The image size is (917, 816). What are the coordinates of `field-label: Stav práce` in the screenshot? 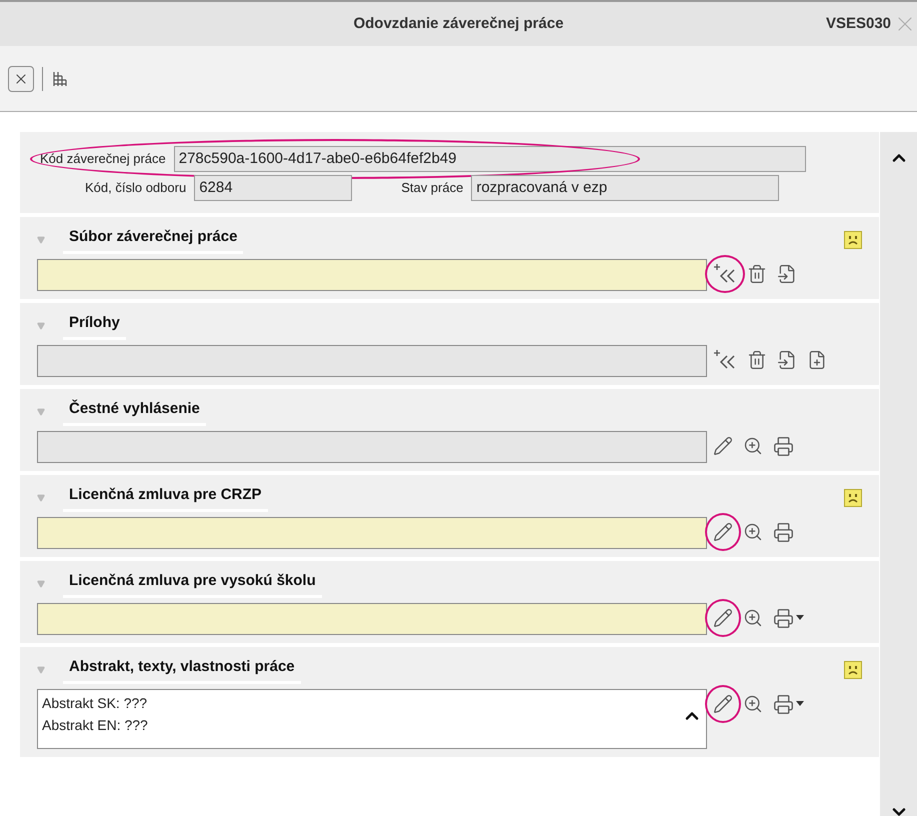 It's located at (432, 188).